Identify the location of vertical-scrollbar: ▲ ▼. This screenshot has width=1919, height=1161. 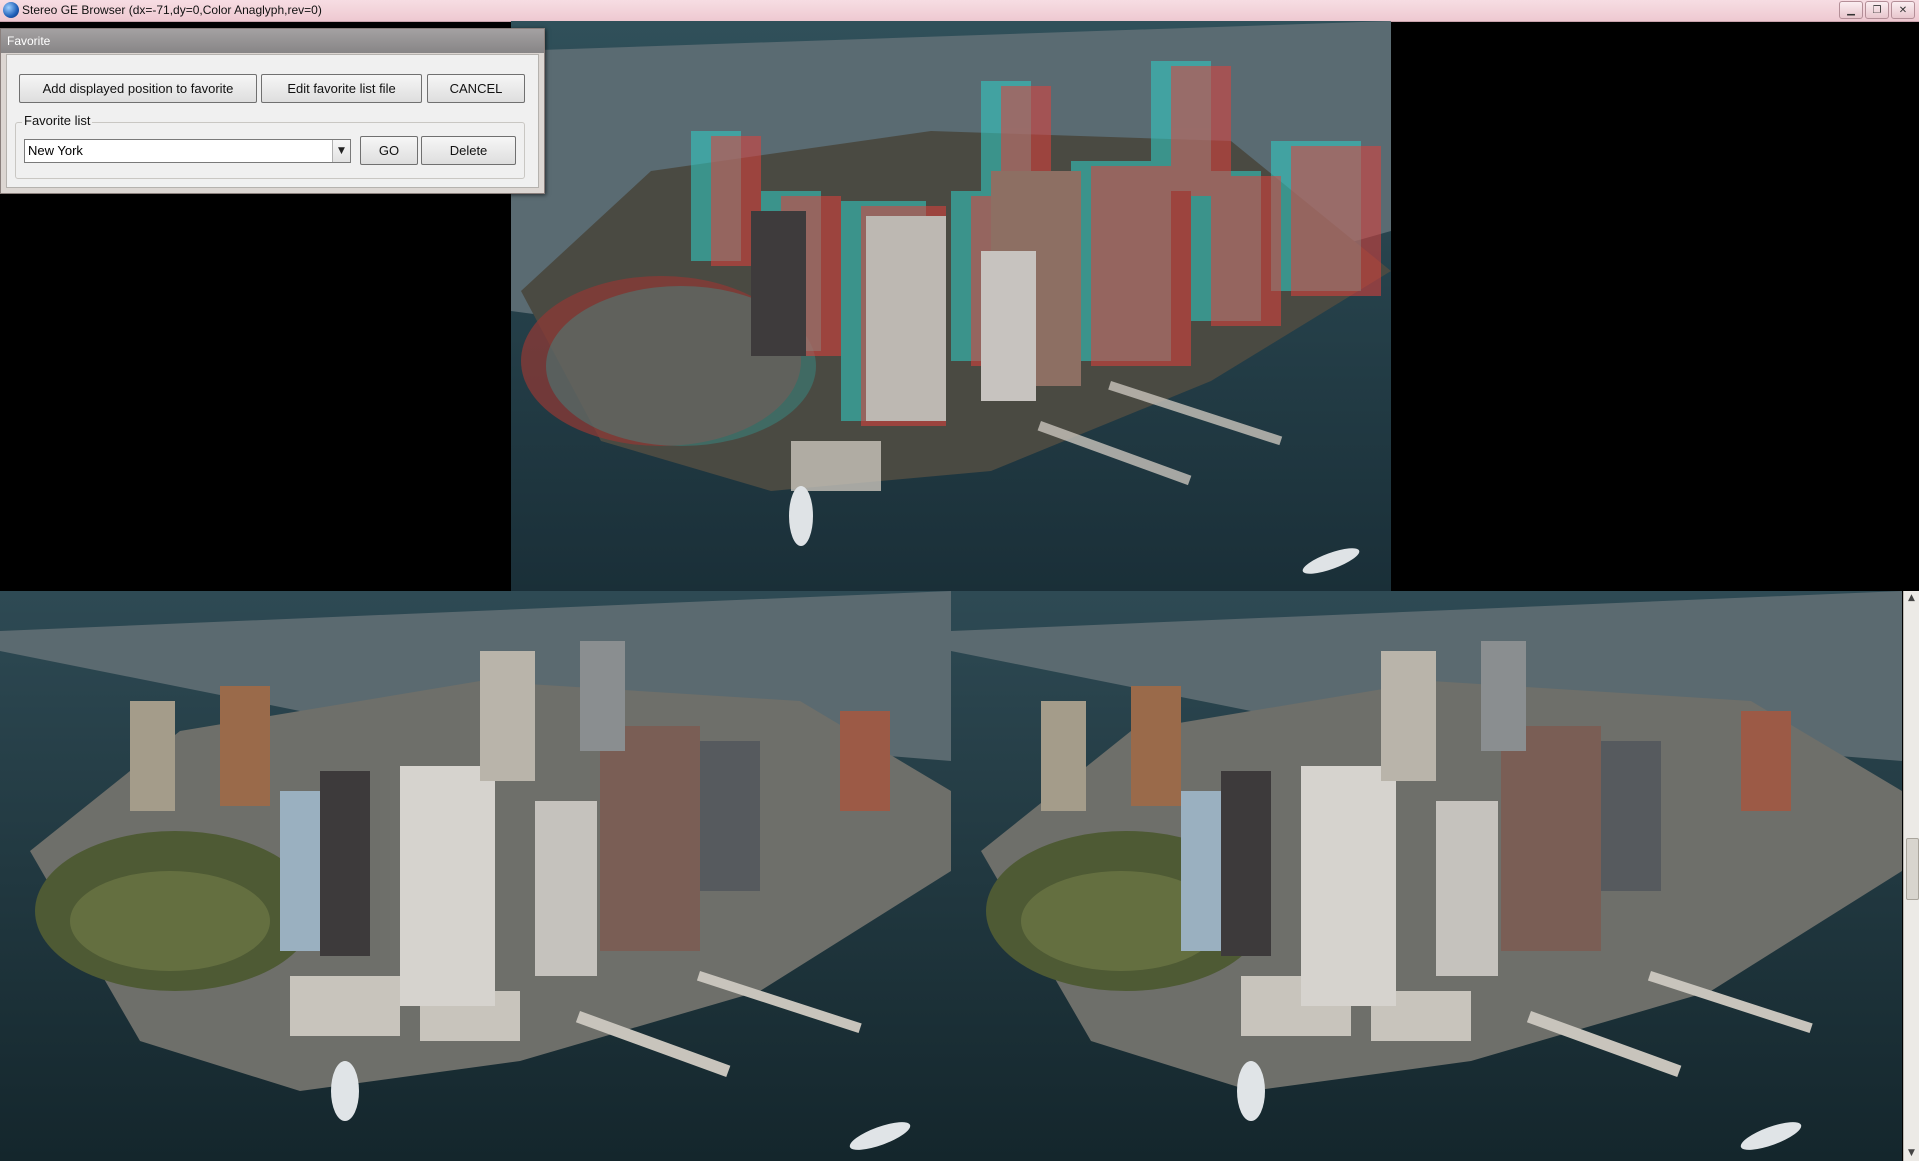
(1911, 876).